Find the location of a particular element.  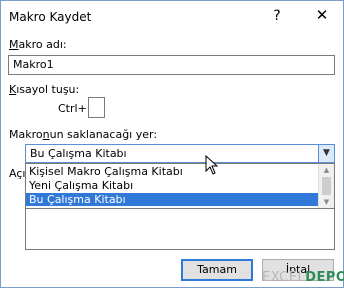

store-in-label: Makronun saklanacağı yer: is located at coordinates (83, 134).